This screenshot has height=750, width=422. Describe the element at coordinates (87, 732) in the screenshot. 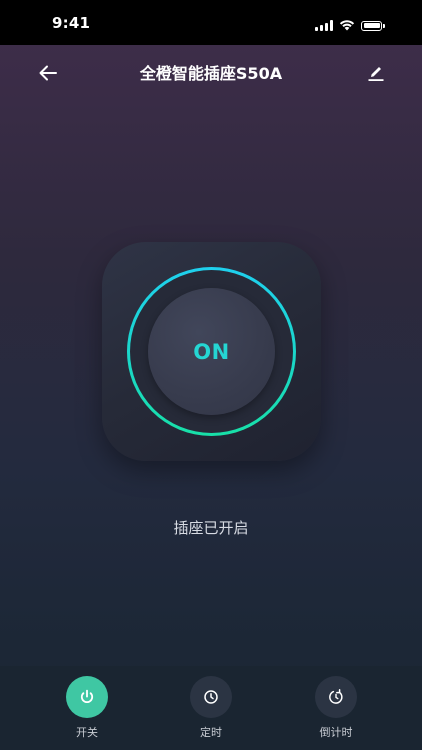

I see `tab-switch-label: 开关` at that location.